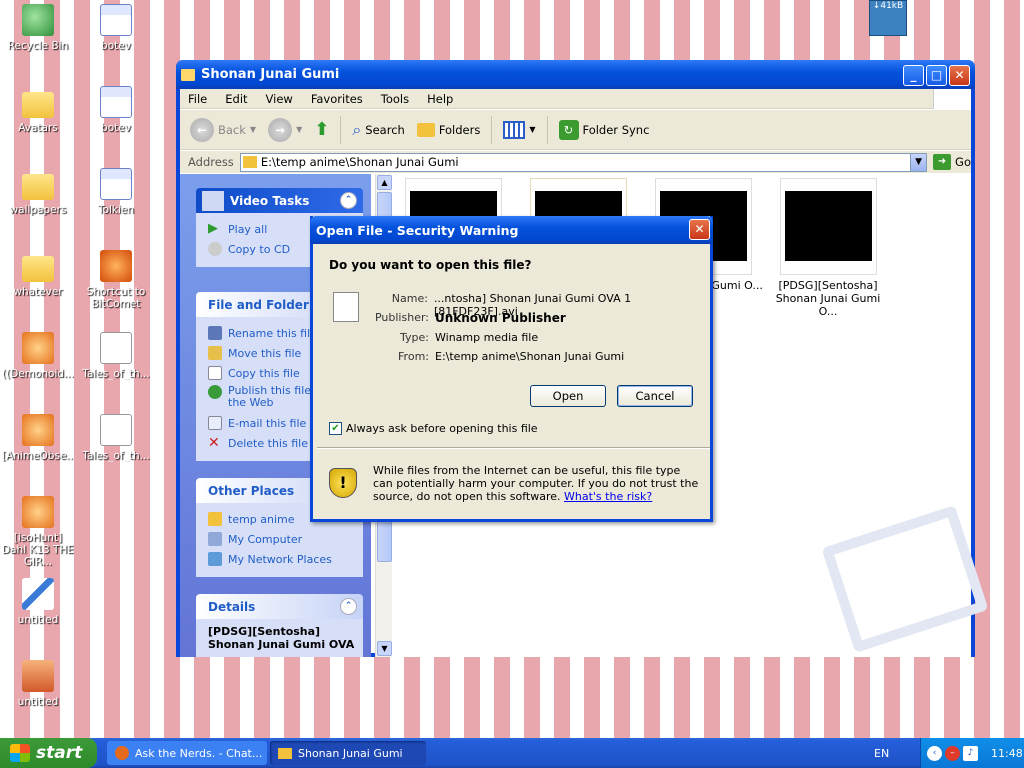 The image size is (1024, 768). I want to click on system-tray: ‹ – ♪ 11:48, so click(972, 753).